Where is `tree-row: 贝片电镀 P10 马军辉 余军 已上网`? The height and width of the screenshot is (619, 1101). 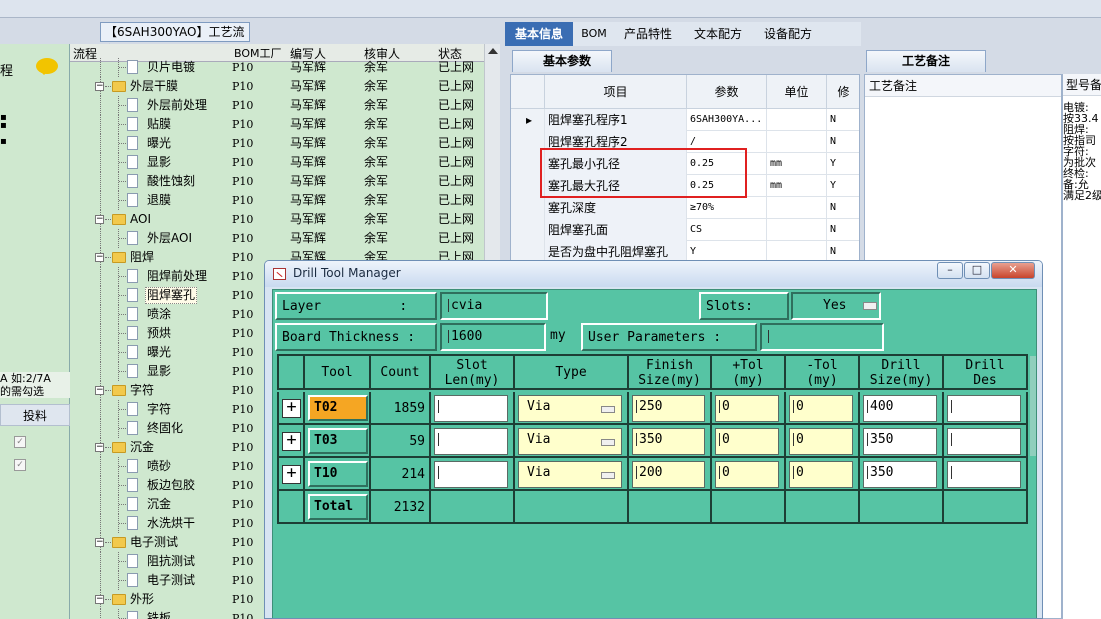 tree-row: 贝片电镀 P10 马军辉 余军 已上网 is located at coordinates (277, 67).